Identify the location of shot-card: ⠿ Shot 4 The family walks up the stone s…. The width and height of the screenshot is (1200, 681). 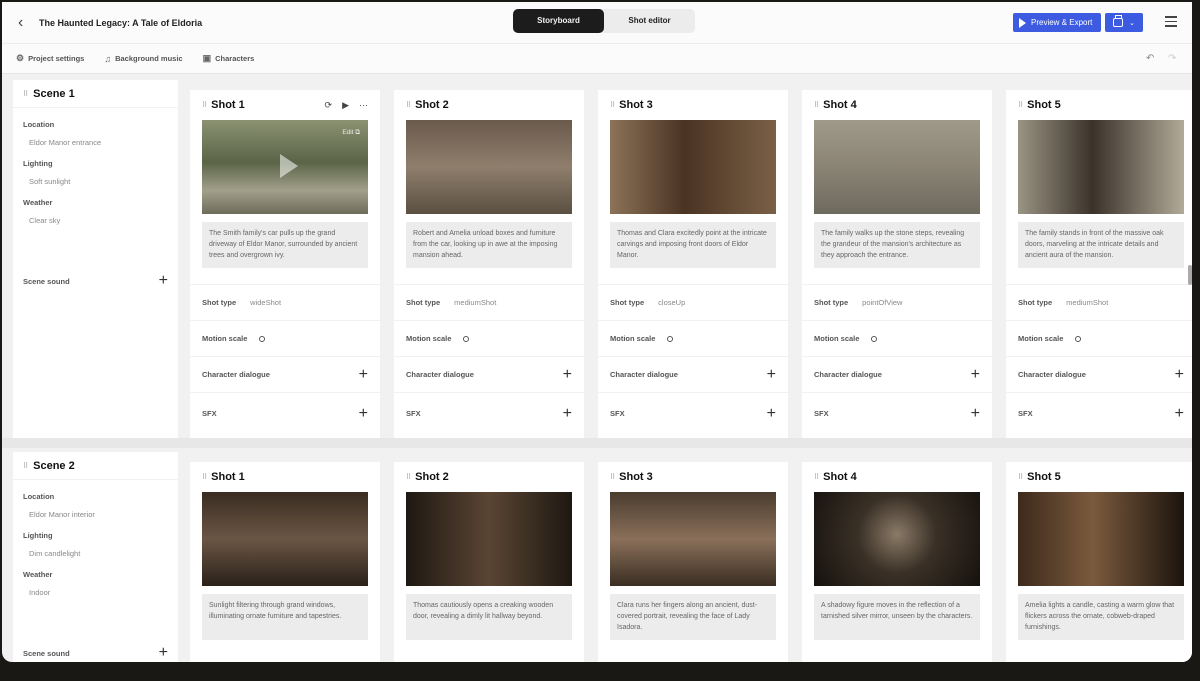
(897, 264).